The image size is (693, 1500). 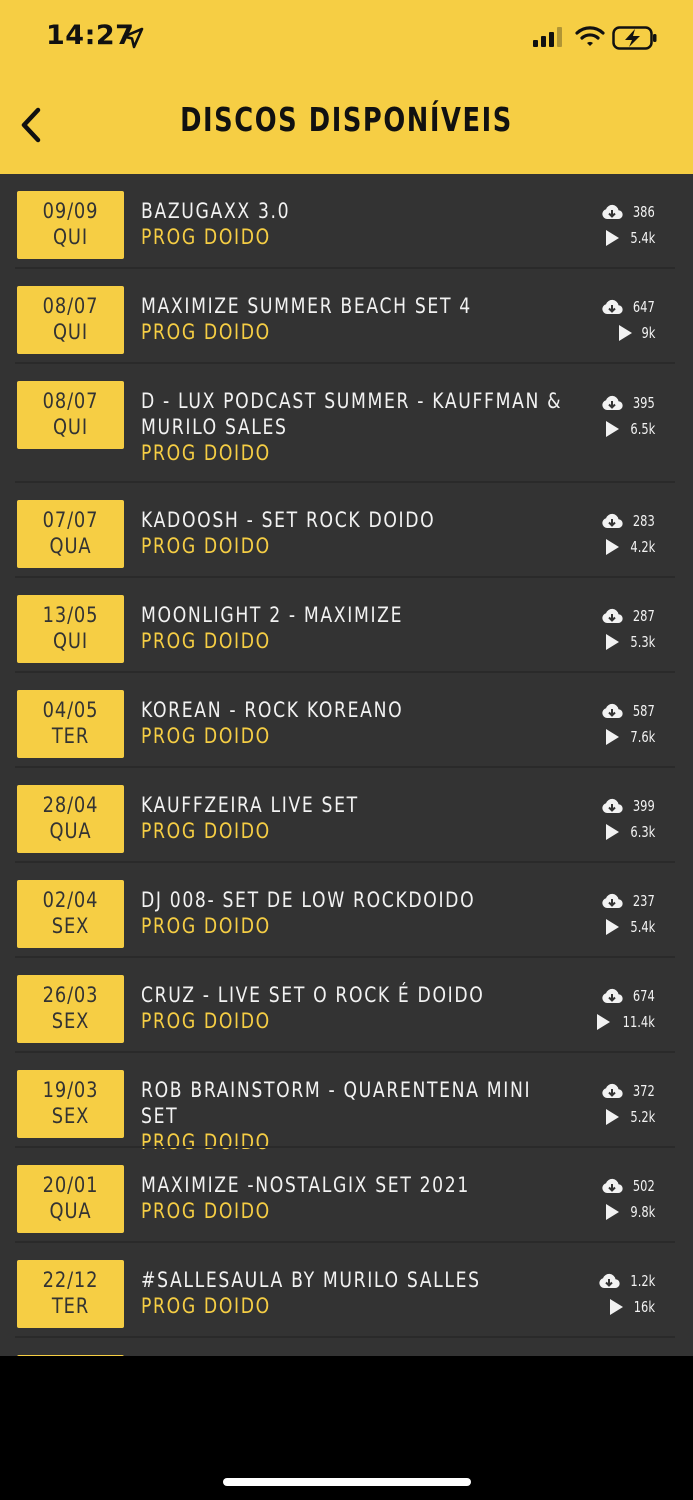 I want to click on download-count: 386, so click(x=615, y=212).